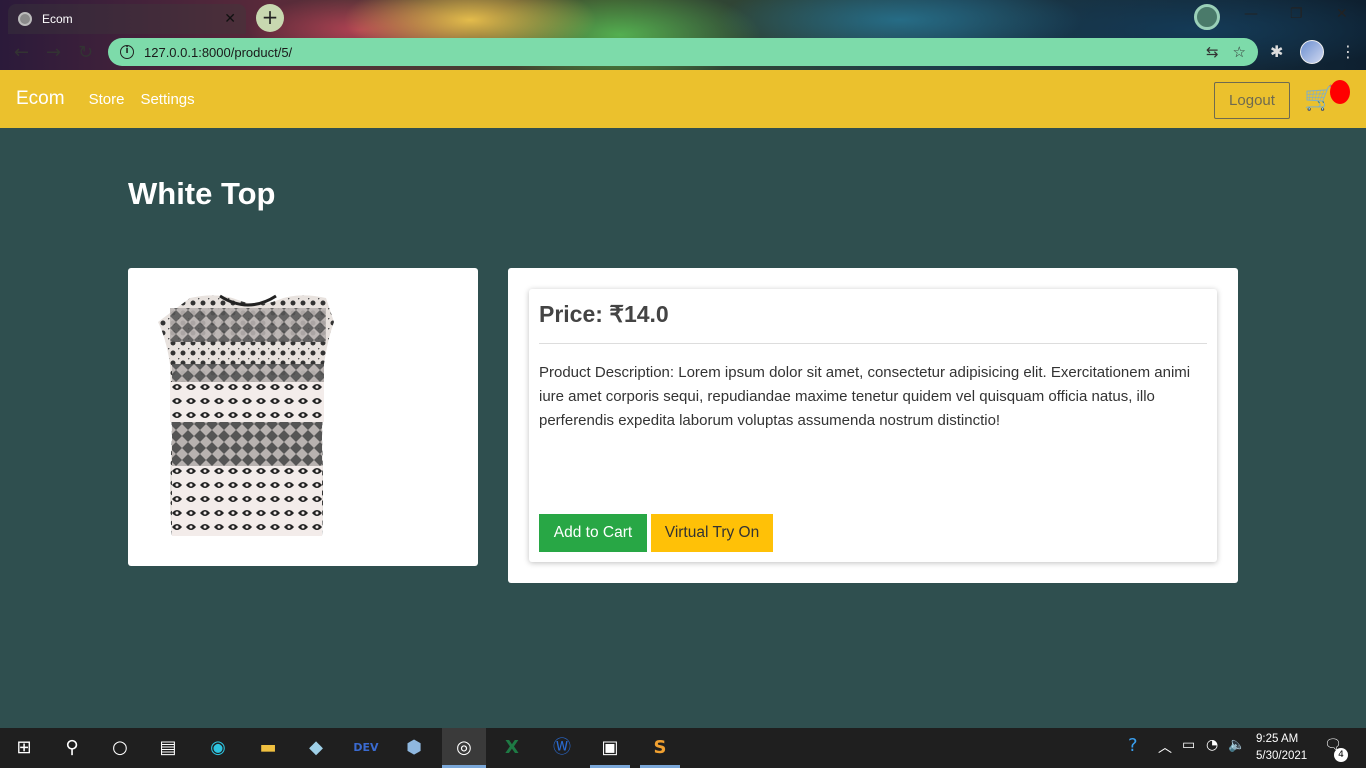 The height and width of the screenshot is (768, 1366). What do you see at coordinates (1342, 14) in the screenshot?
I see `window-close-icon: ✕` at bounding box center [1342, 14].